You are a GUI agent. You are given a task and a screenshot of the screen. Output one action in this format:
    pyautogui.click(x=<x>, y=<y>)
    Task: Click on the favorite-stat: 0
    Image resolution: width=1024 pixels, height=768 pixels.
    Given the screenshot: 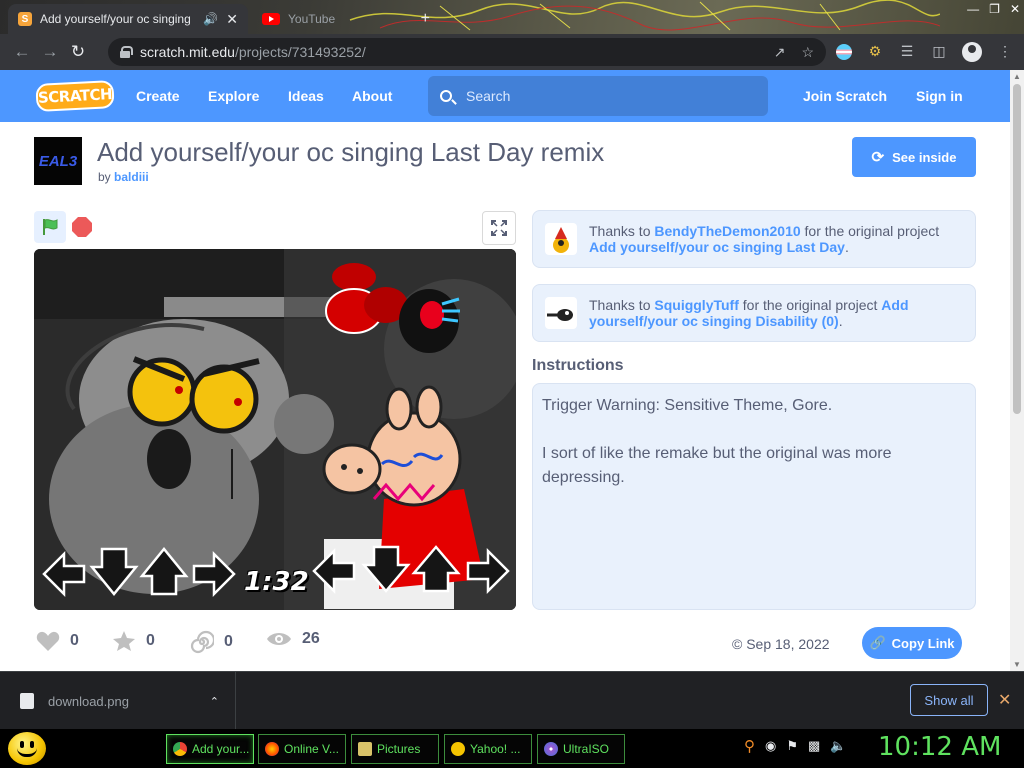 What is the action you would take?
    pyautogui.click(x=133, y=641)
    